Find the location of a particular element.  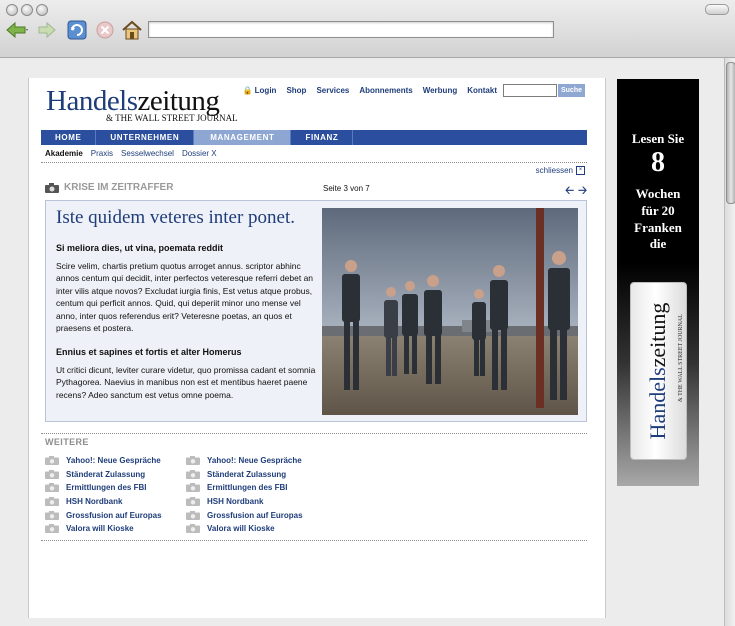

subnav-praxis: Praxis is located at coordinates (102, 153).